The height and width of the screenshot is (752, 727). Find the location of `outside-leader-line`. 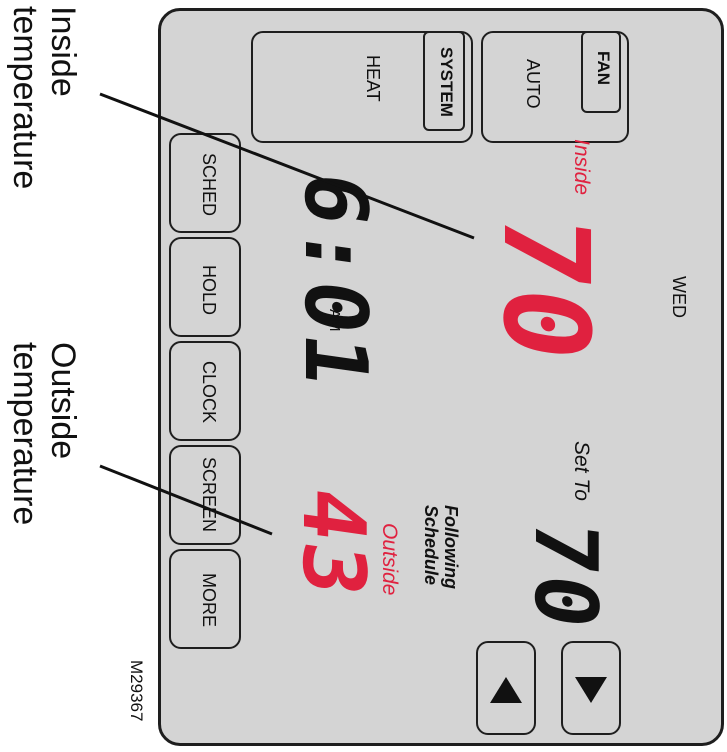

outside-leader-line is located at coordinates (186, 500).